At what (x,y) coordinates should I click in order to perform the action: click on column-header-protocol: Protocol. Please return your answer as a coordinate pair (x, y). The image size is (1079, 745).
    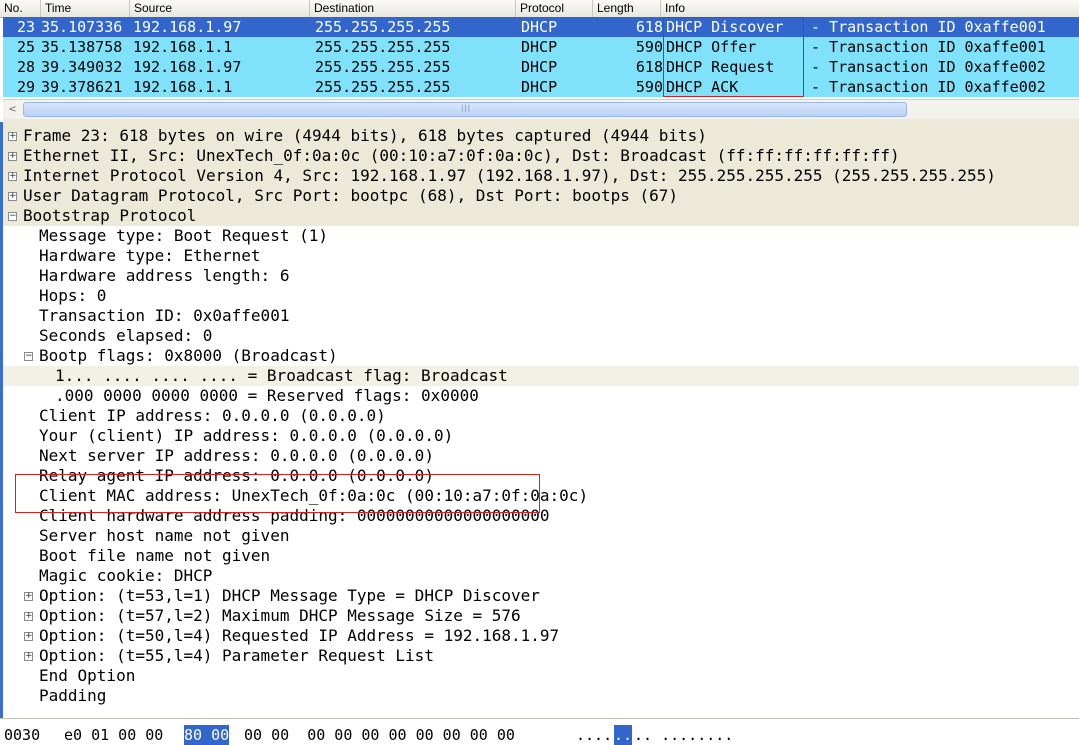
    Looking at the image, I should click on (554, 8).